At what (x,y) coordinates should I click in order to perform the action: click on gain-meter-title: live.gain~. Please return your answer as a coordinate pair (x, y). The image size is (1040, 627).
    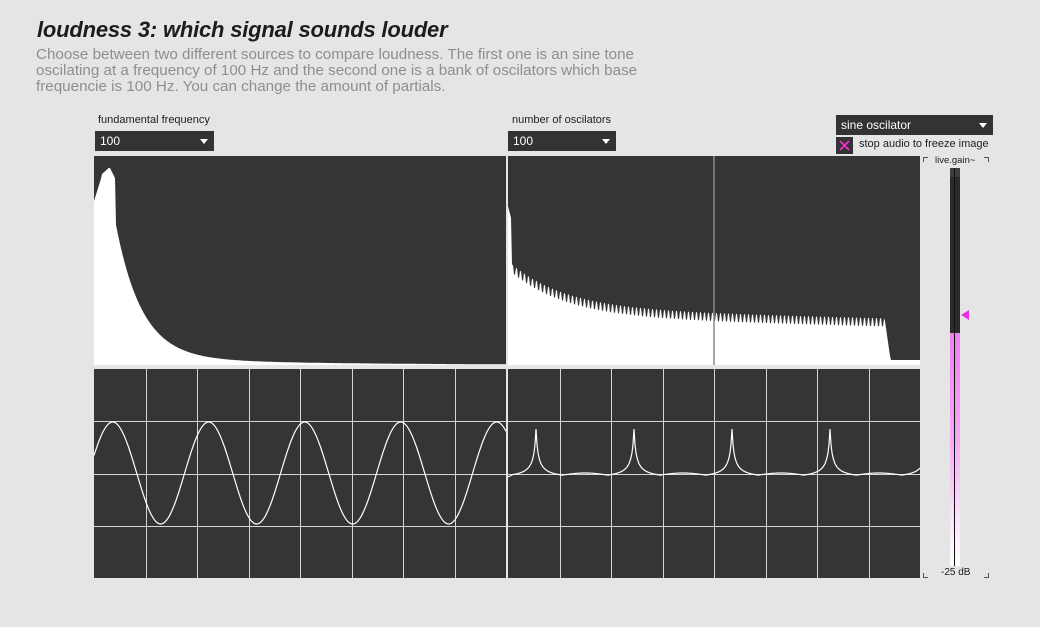
    Looking at the image, I should click on (955, 160).